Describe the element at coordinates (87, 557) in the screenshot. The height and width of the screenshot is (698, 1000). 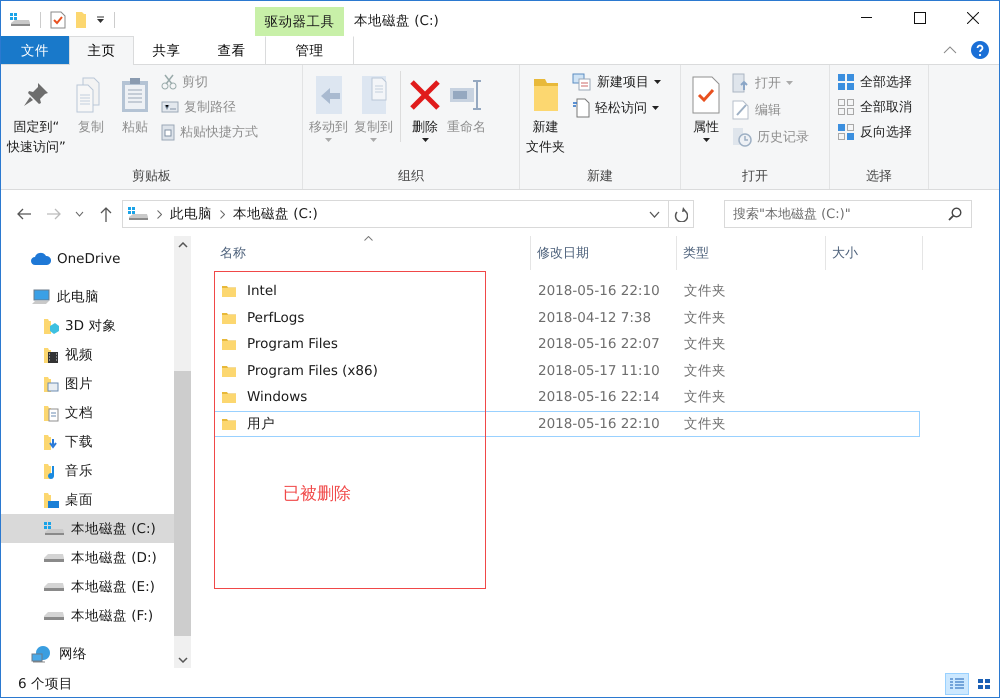
I see `sidebar-item: 本地磁盘 (D:)` at that location.